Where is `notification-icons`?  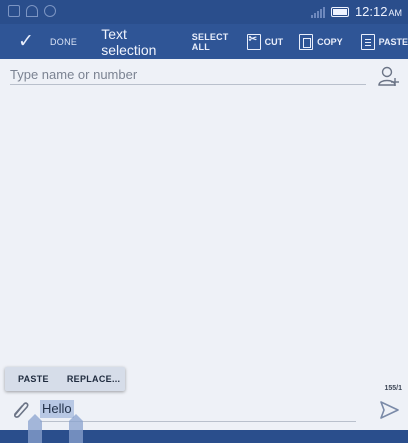 notification-icons is located at coordinates (32, 11).